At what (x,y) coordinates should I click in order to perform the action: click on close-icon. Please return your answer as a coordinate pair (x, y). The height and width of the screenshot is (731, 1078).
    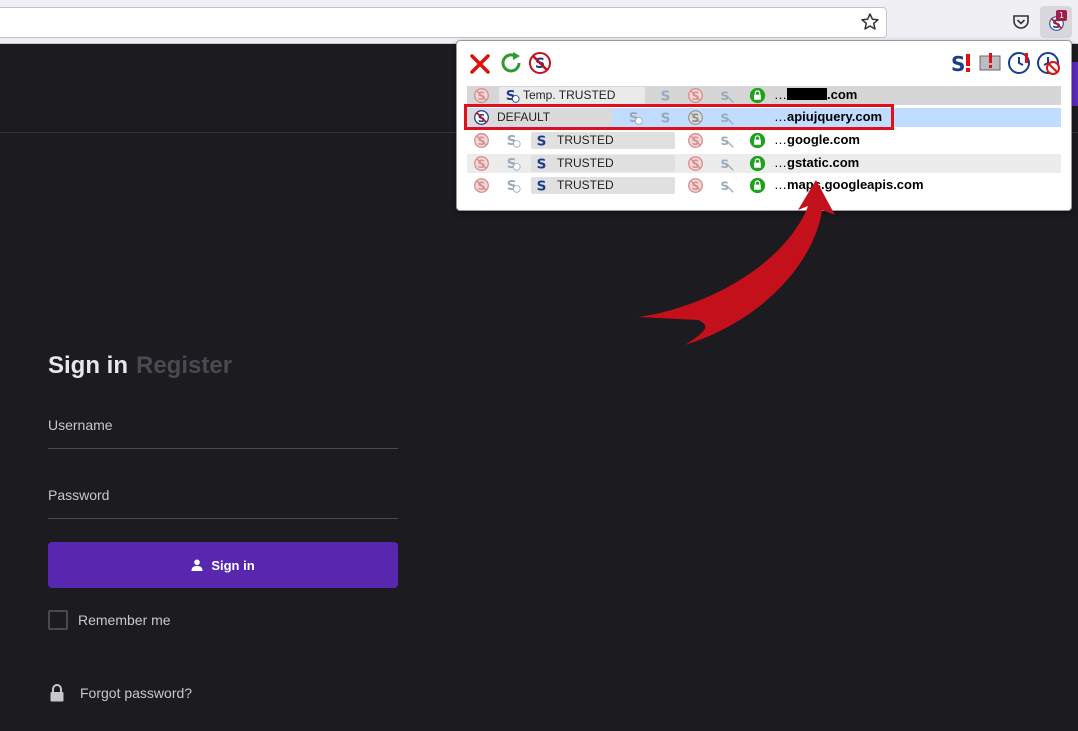
    Looking at the image, I should click on (480, 64).